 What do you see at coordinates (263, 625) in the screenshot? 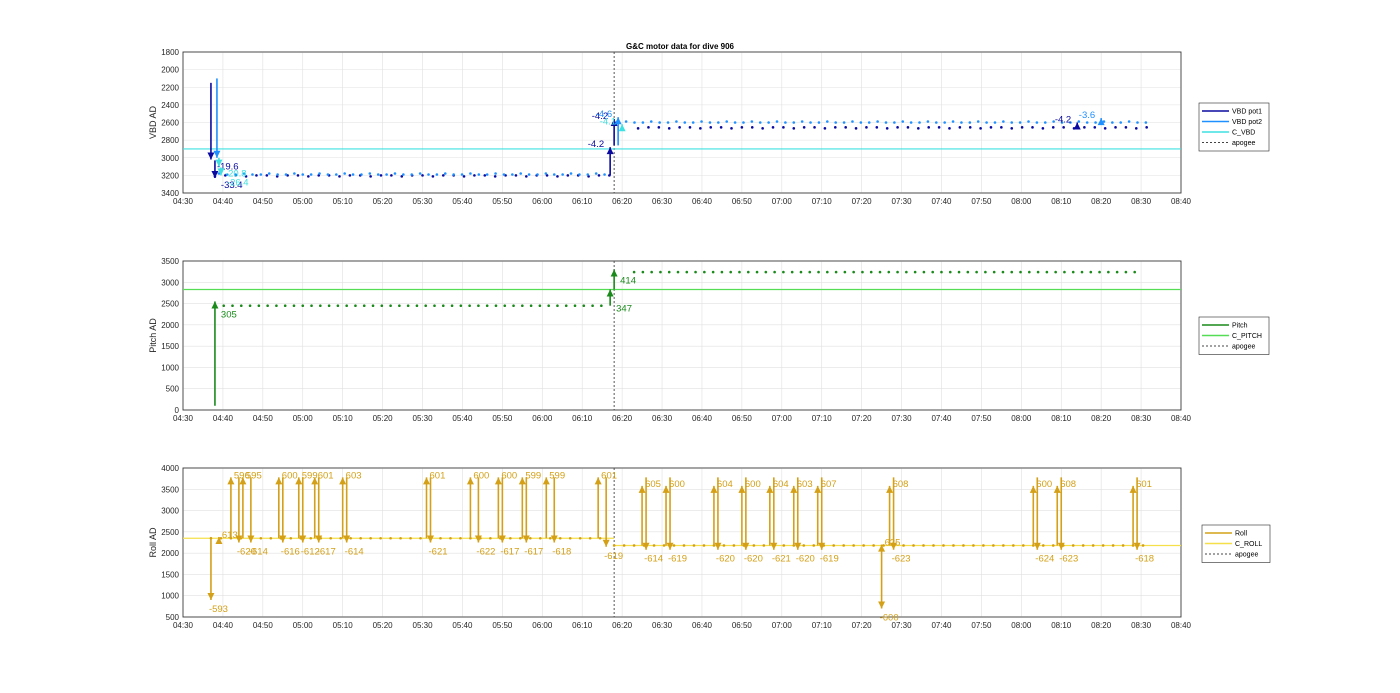
I see `x-tick-label: 04:50` at bounding box center [263, 625].